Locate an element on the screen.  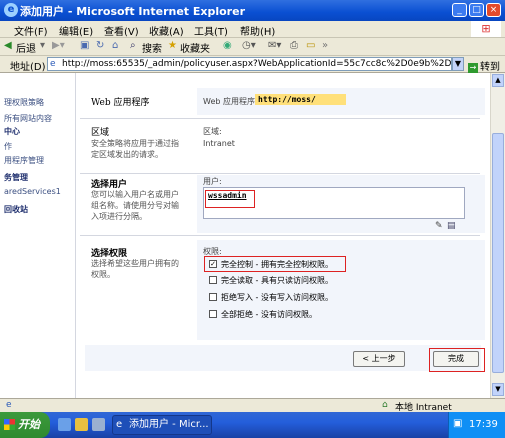
ie-quicklaunch-icon is located at coordinates (64, 424).